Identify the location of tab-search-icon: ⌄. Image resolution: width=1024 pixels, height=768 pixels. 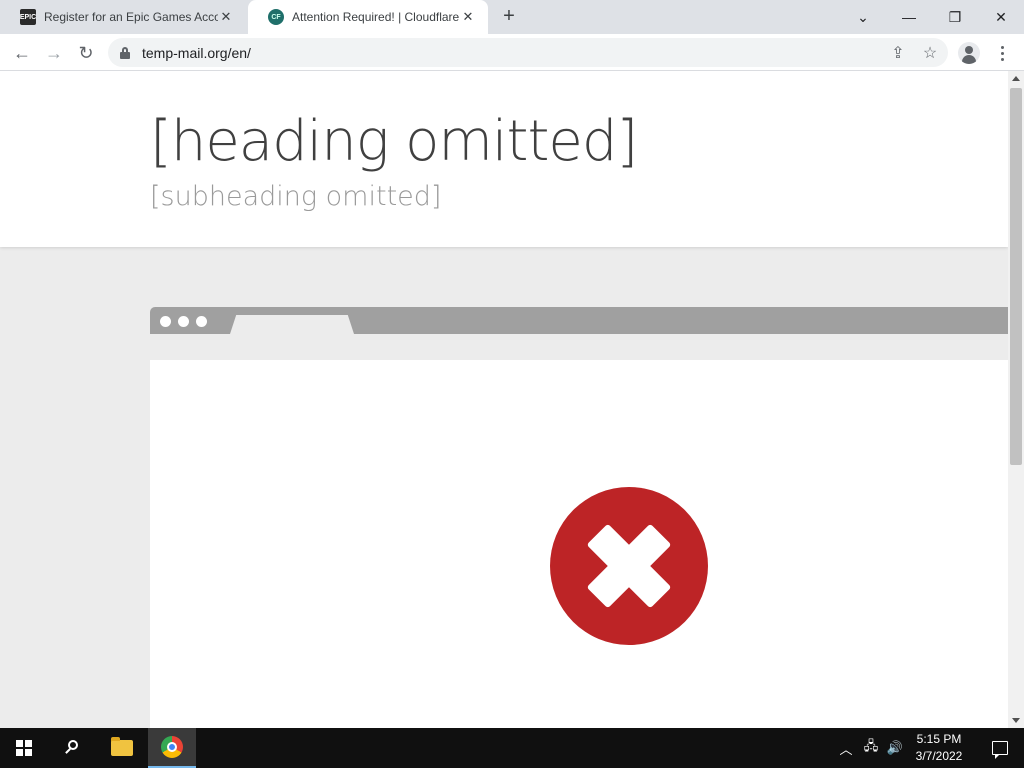
(863, 17).